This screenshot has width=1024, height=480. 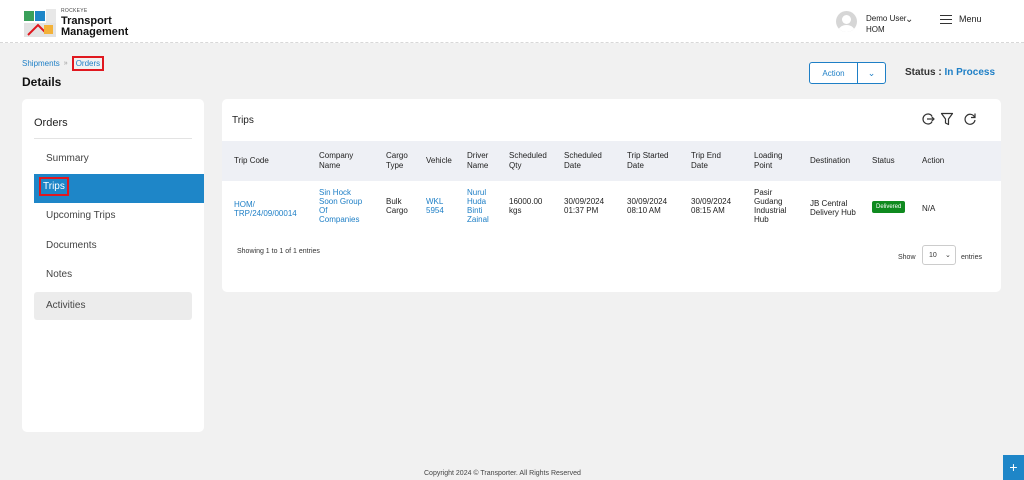 I want to click on add-floating-button: +, so click(x=1013, y=467).